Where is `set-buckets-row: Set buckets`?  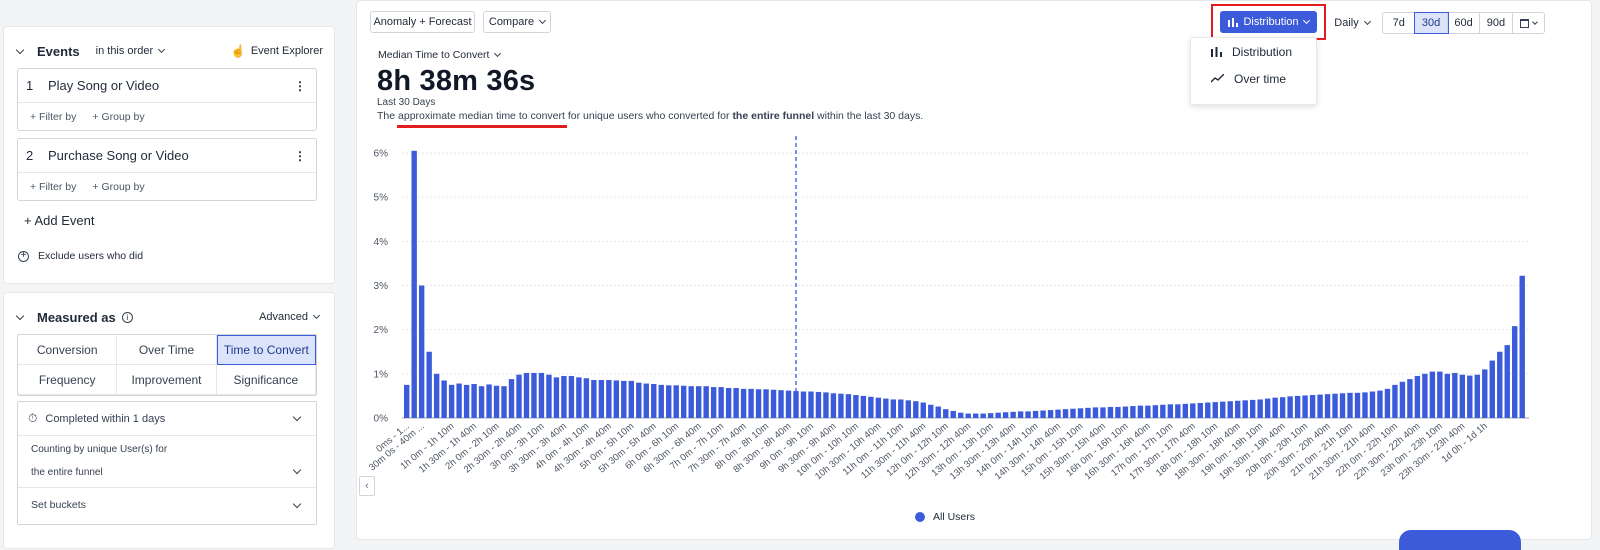
set-buckets-row: Set buckets is located at coordinates (167, 505).